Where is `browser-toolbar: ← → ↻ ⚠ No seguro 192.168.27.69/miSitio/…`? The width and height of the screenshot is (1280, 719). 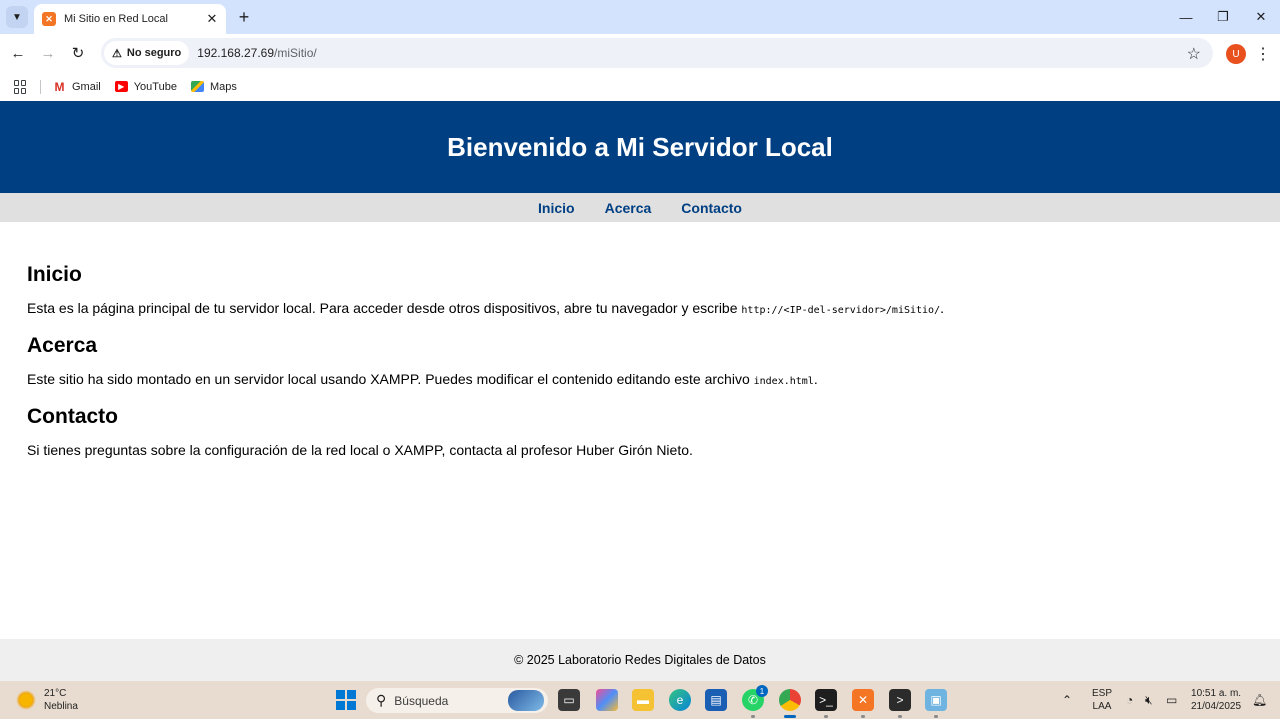 browser-toolbar: ← → ↻ ⚠ No seguro 192.168.27.69/miSitio/… is located at coordinates (640, 53).